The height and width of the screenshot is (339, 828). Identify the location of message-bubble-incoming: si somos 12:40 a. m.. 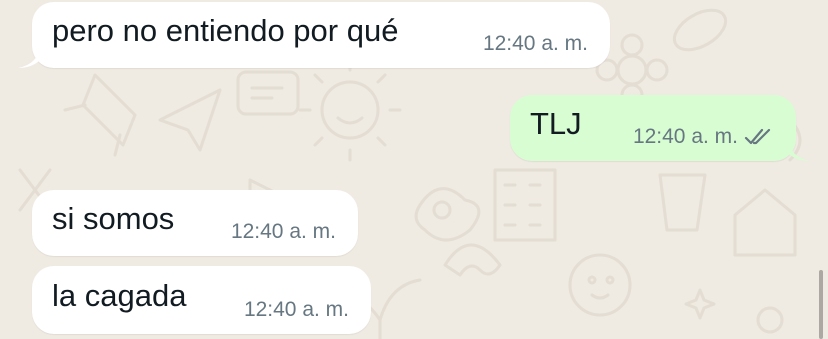
(195, 223).